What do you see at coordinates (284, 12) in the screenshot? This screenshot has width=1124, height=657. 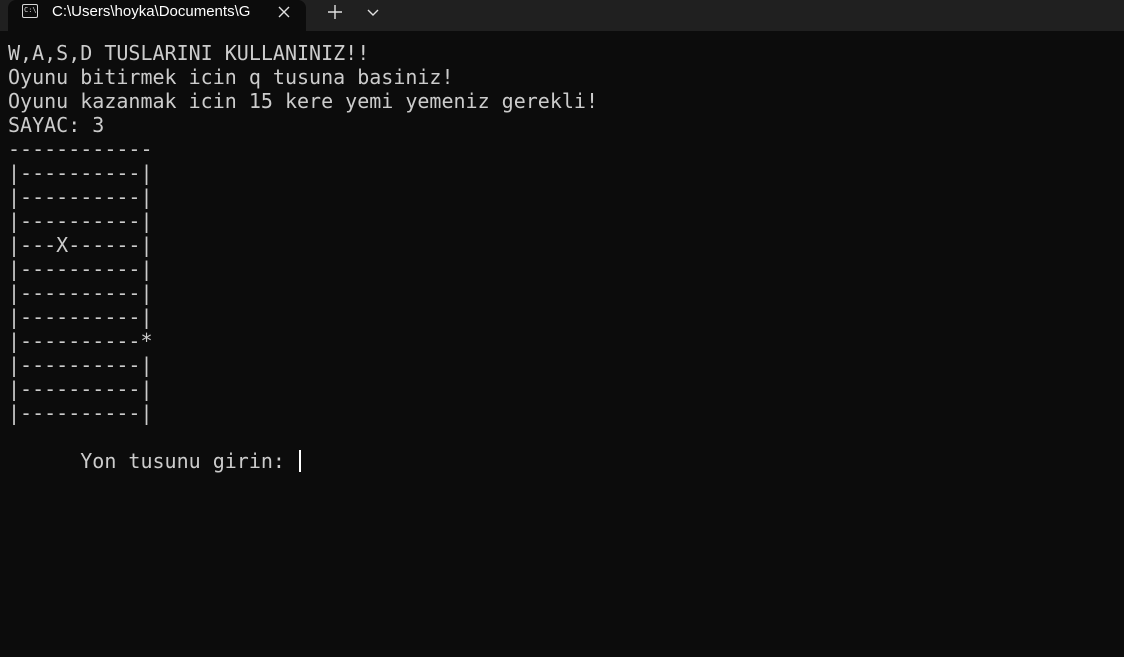 I see `close-icon` at bounding box center [284, 12].